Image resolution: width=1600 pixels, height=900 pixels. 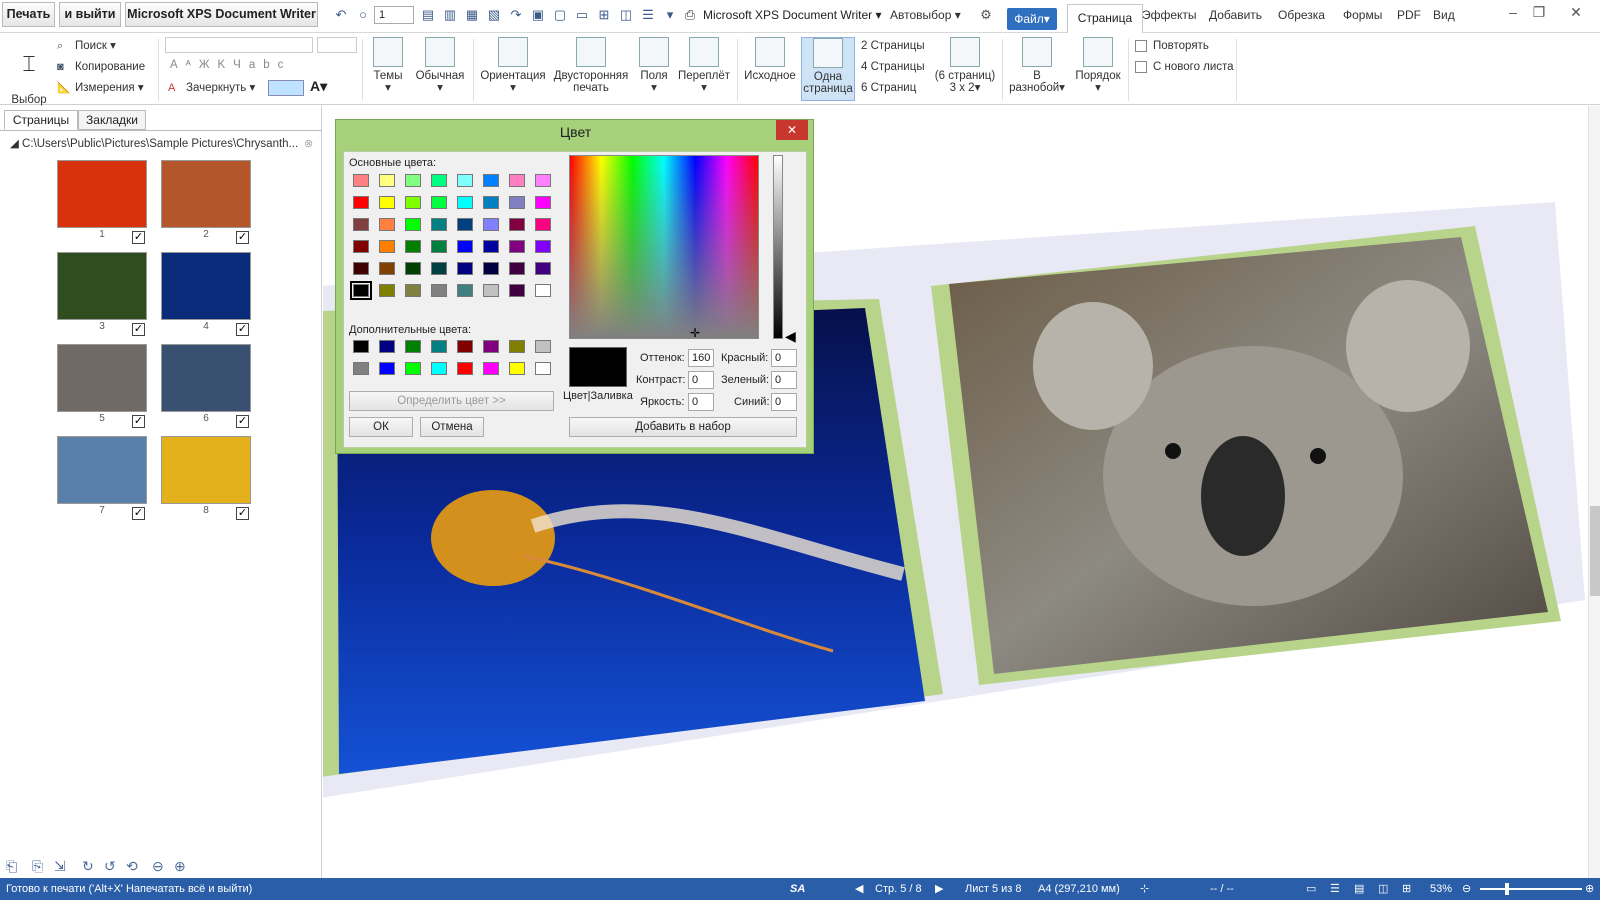 I want to click on zoom-slider, so click(x=1531, y=889).